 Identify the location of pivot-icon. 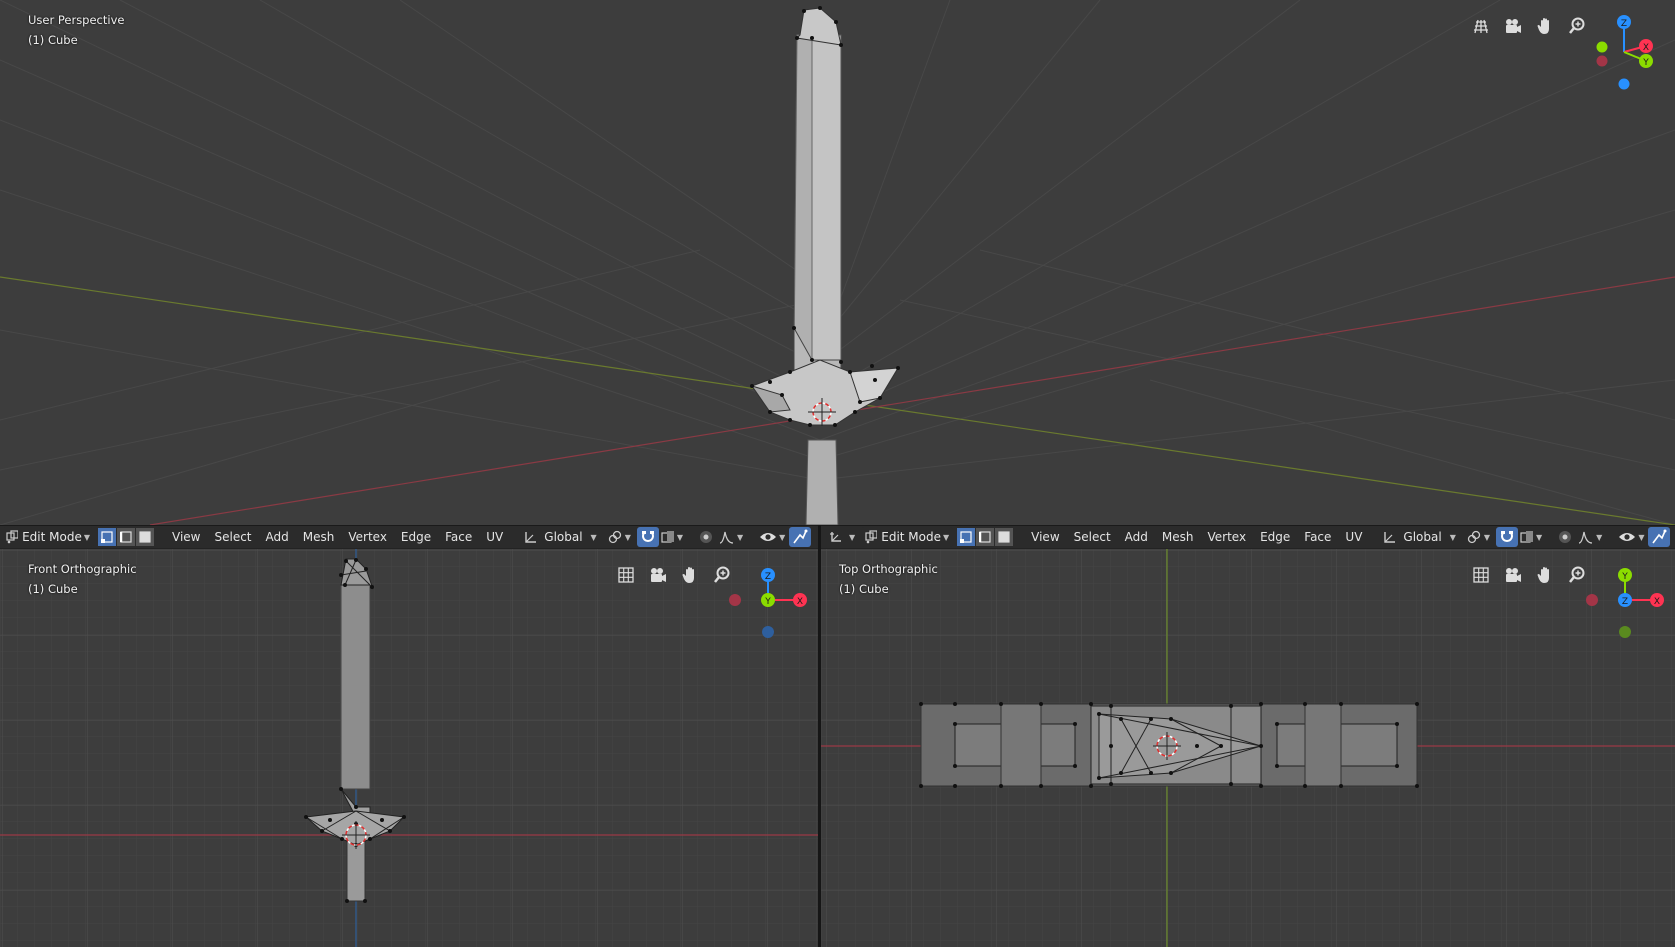
(1474, 537).